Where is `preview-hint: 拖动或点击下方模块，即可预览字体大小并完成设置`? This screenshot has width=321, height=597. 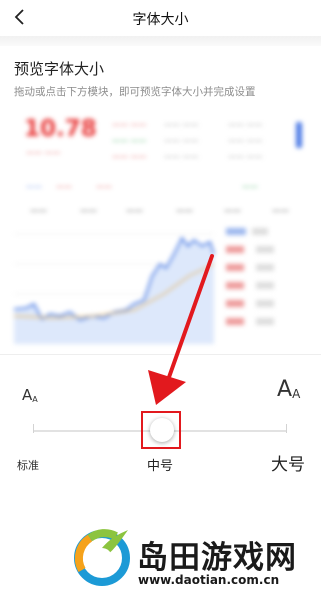 preview-hint: 拖动或点击下方模块，即可预览字体大小并完成设置 is located at coordinates (135, 92).